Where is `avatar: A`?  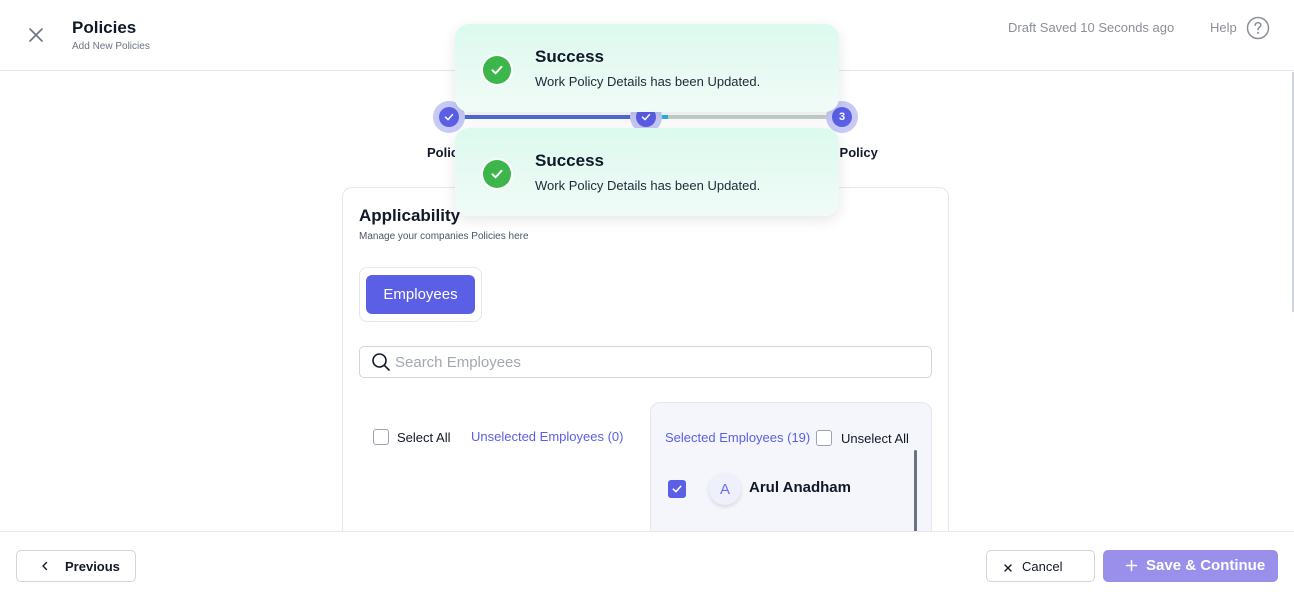 avatar: A is located at coordinates (725, 489).